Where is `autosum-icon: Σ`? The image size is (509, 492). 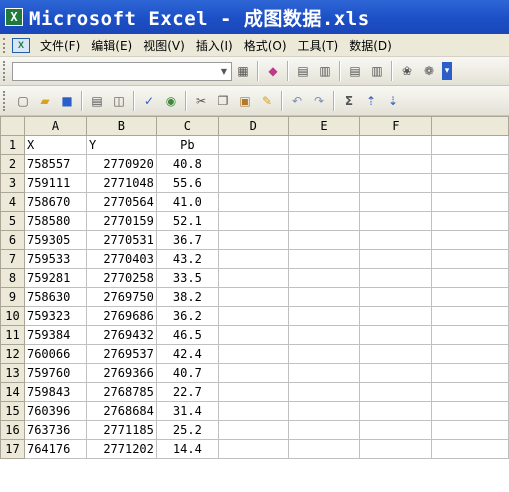 autosum-icon: Σ is located at coordinates (349, 101).